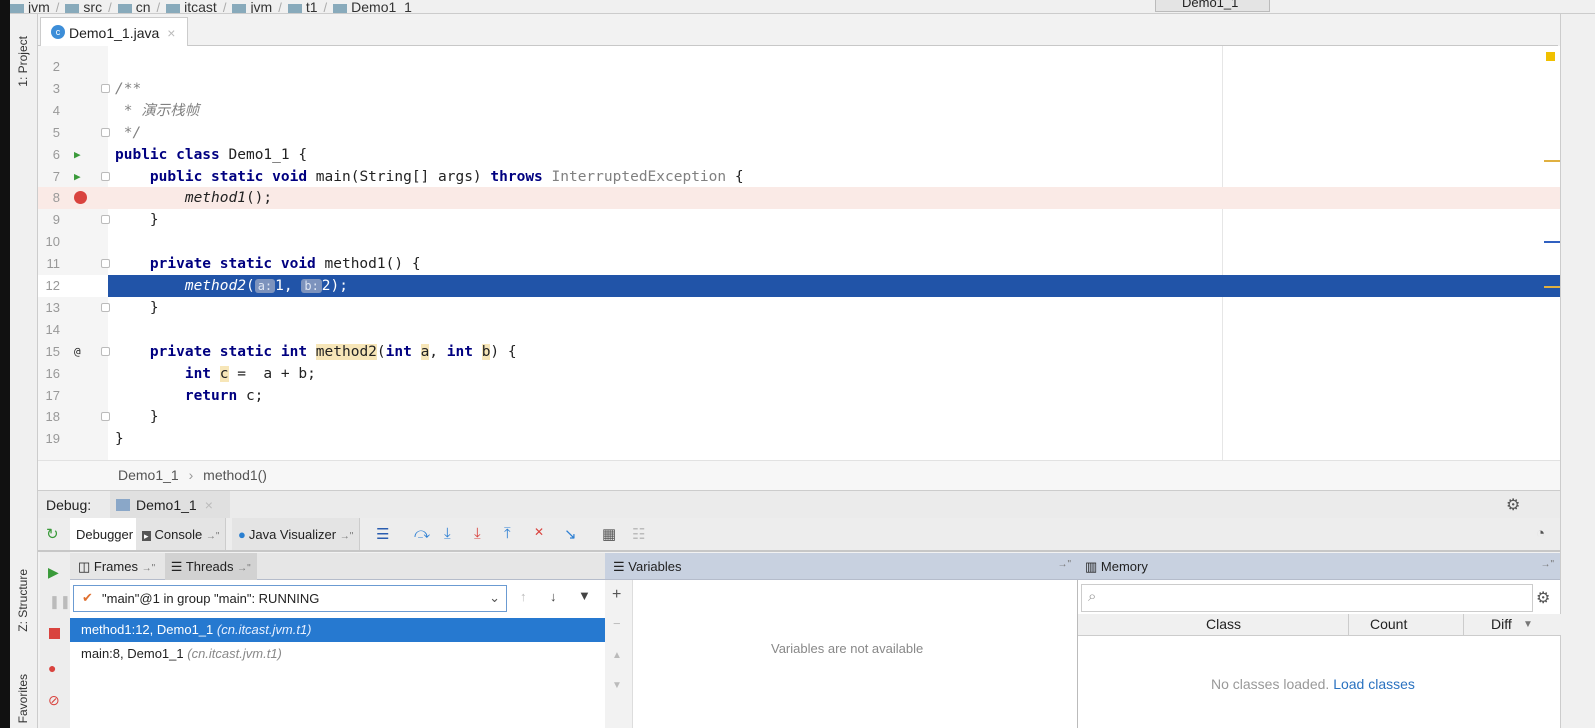  I want to click on line-number: 19, so click(49, 439).